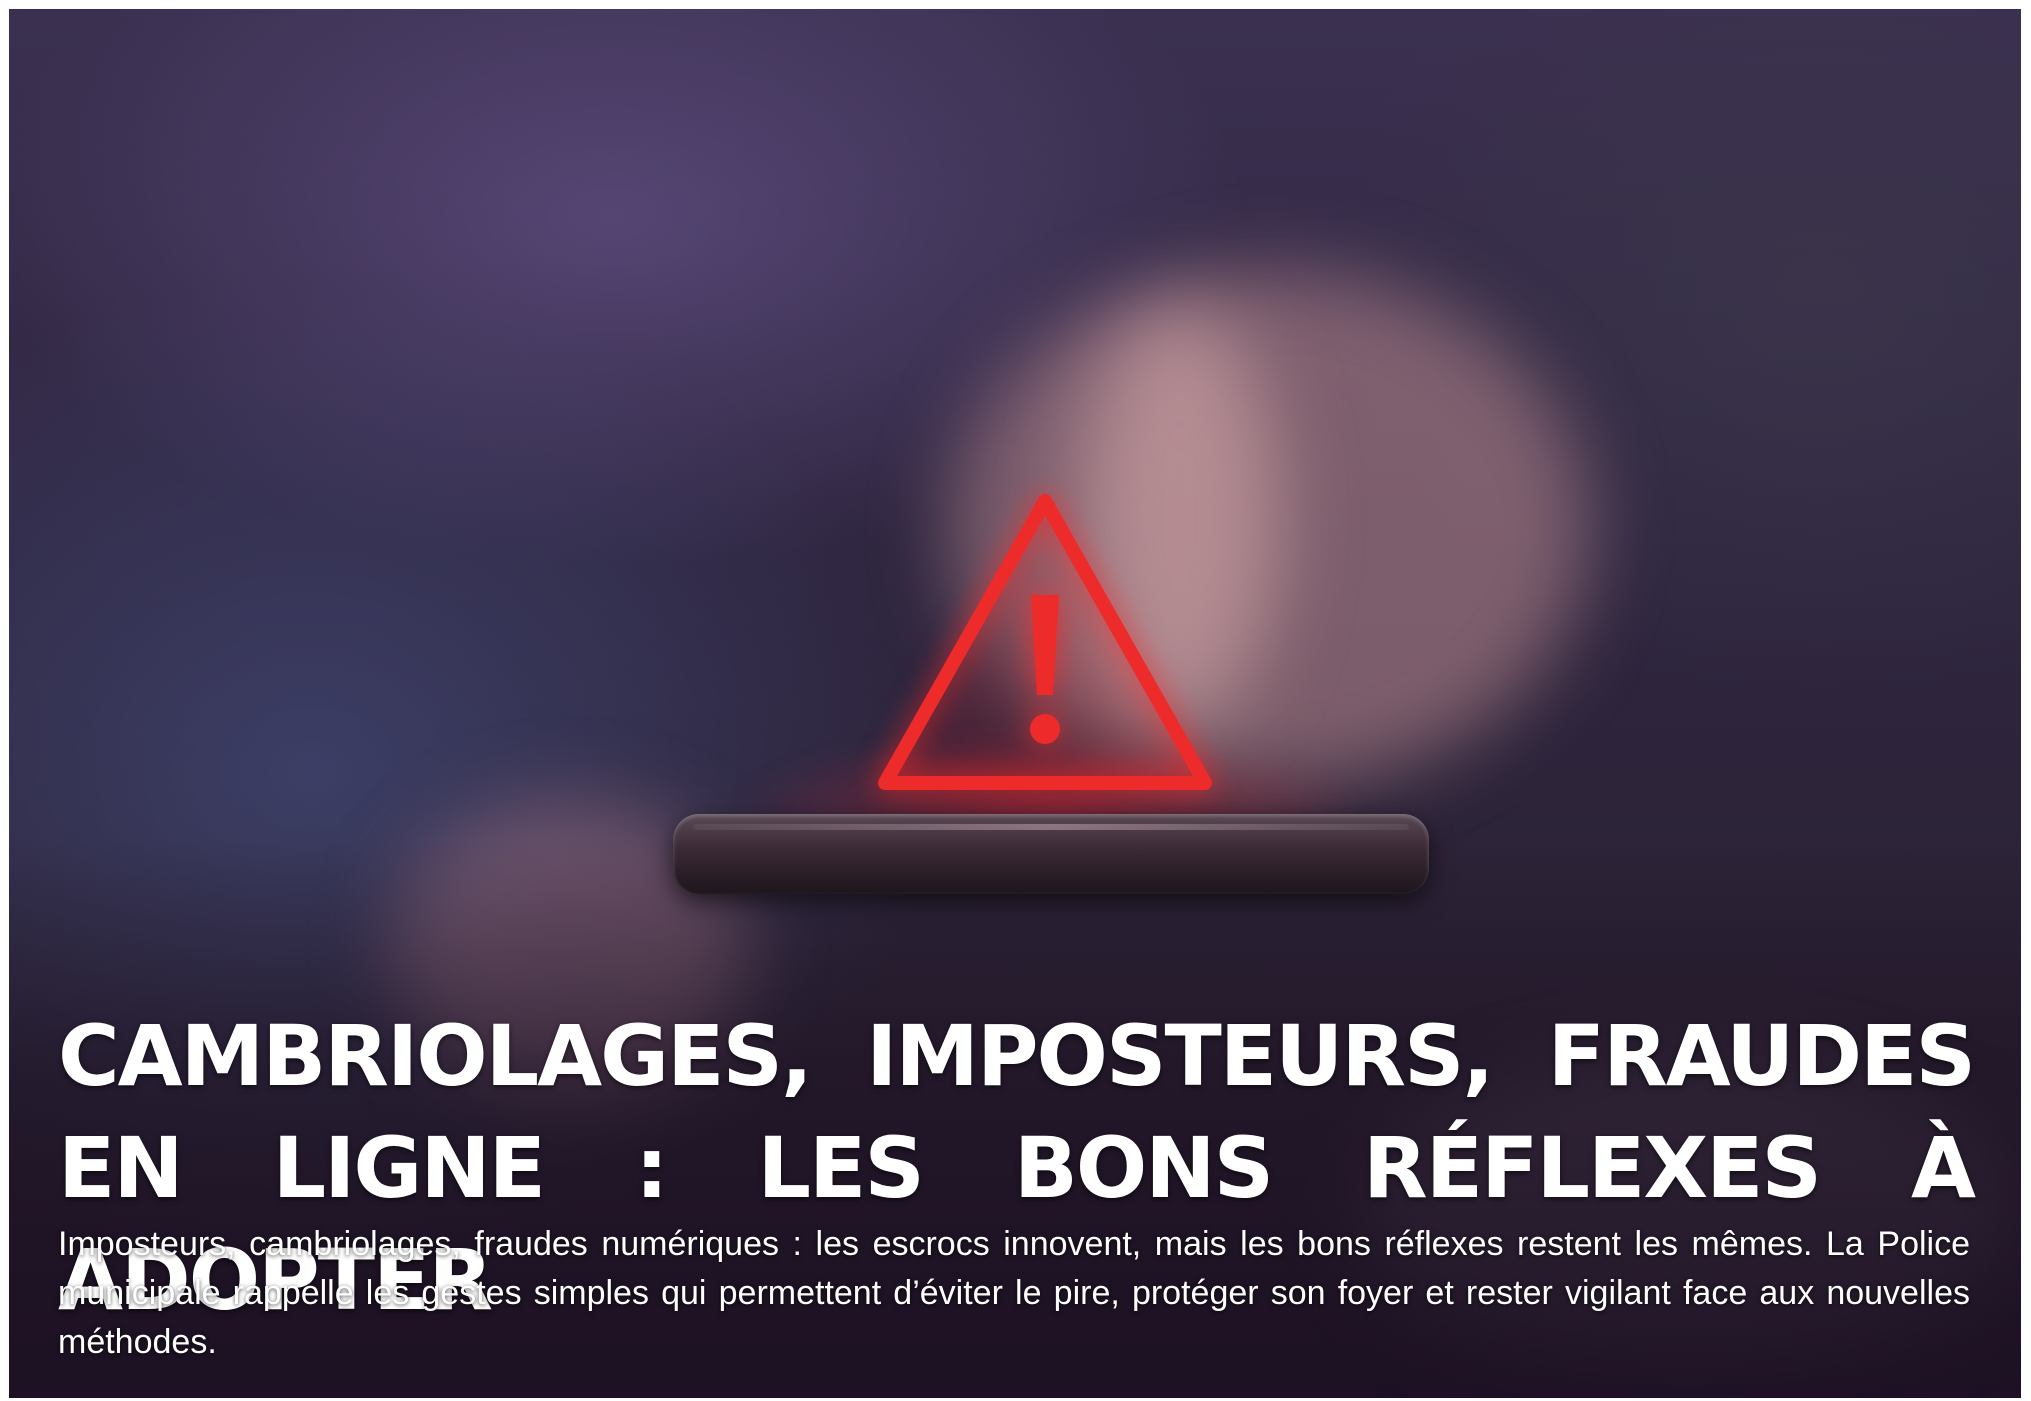  What do you see at coordinates (1051, 827) in the screenshot?
I see `phone-edge` at bounding box center [1051, 827].